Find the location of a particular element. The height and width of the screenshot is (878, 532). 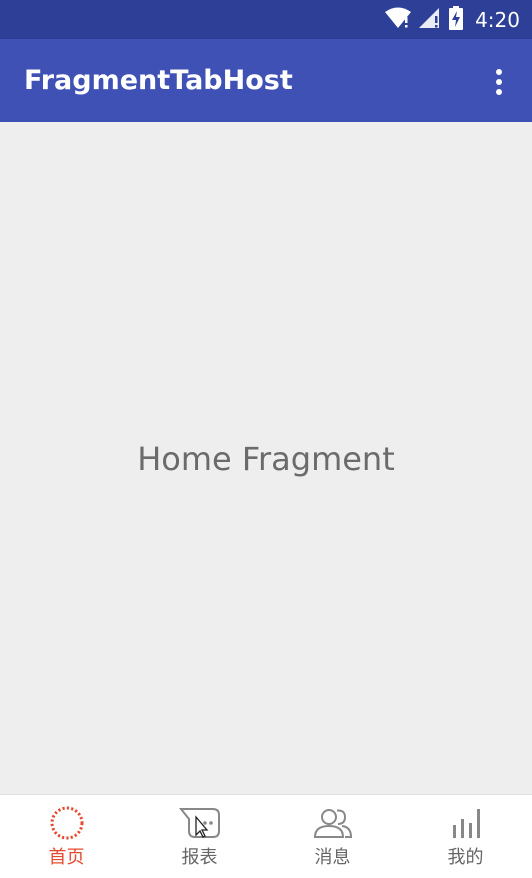

report-icon is located at coordinates (199, 823).